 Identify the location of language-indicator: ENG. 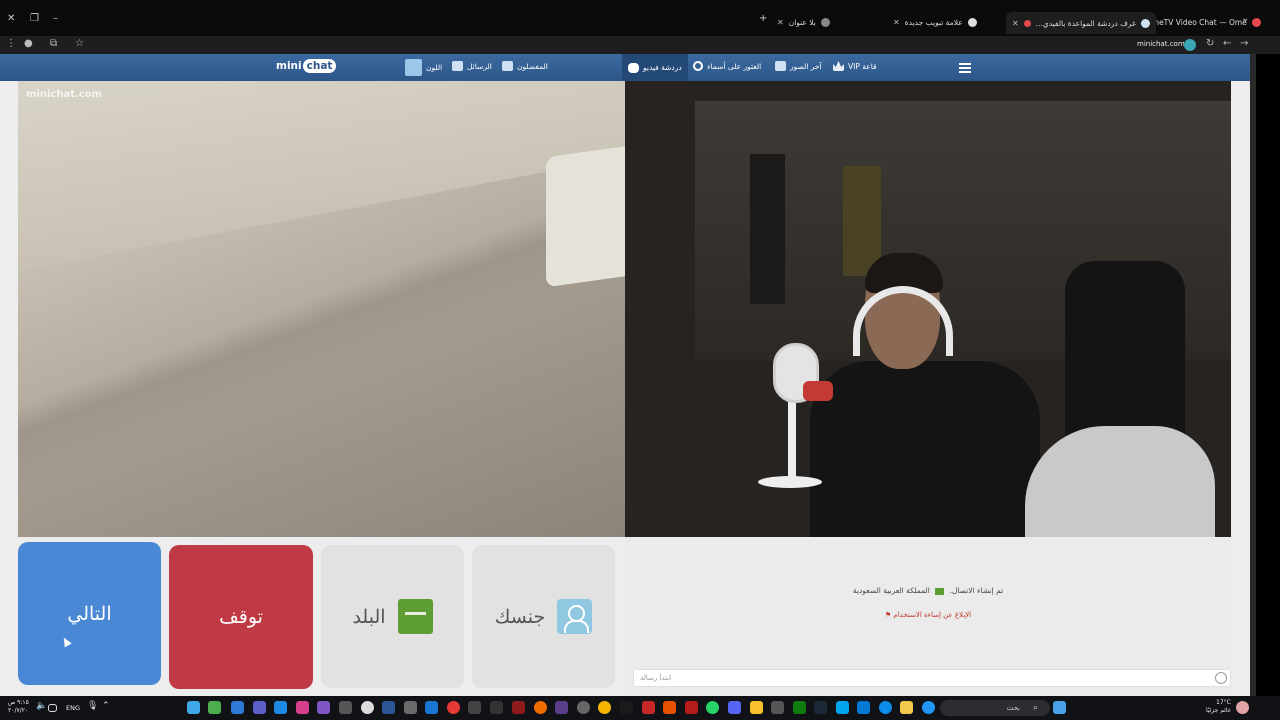
(73, 708).